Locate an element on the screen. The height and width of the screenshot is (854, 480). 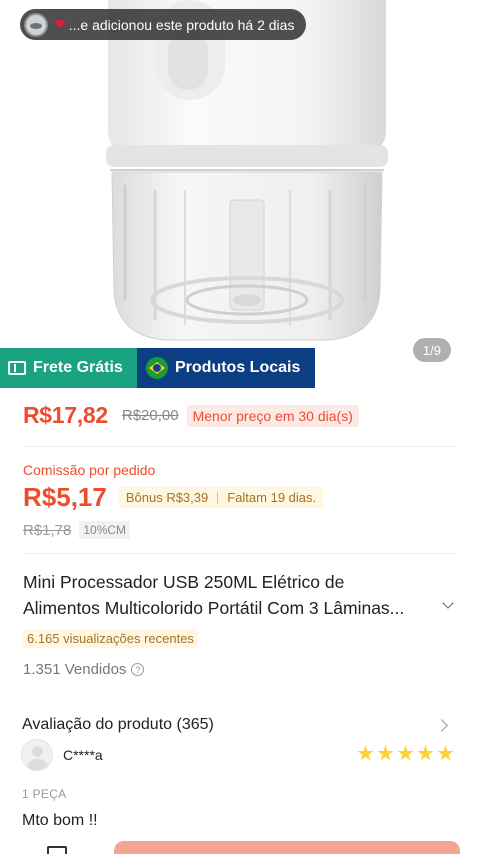
commission-percent: 10%CM is located at coordinates (105, 530).